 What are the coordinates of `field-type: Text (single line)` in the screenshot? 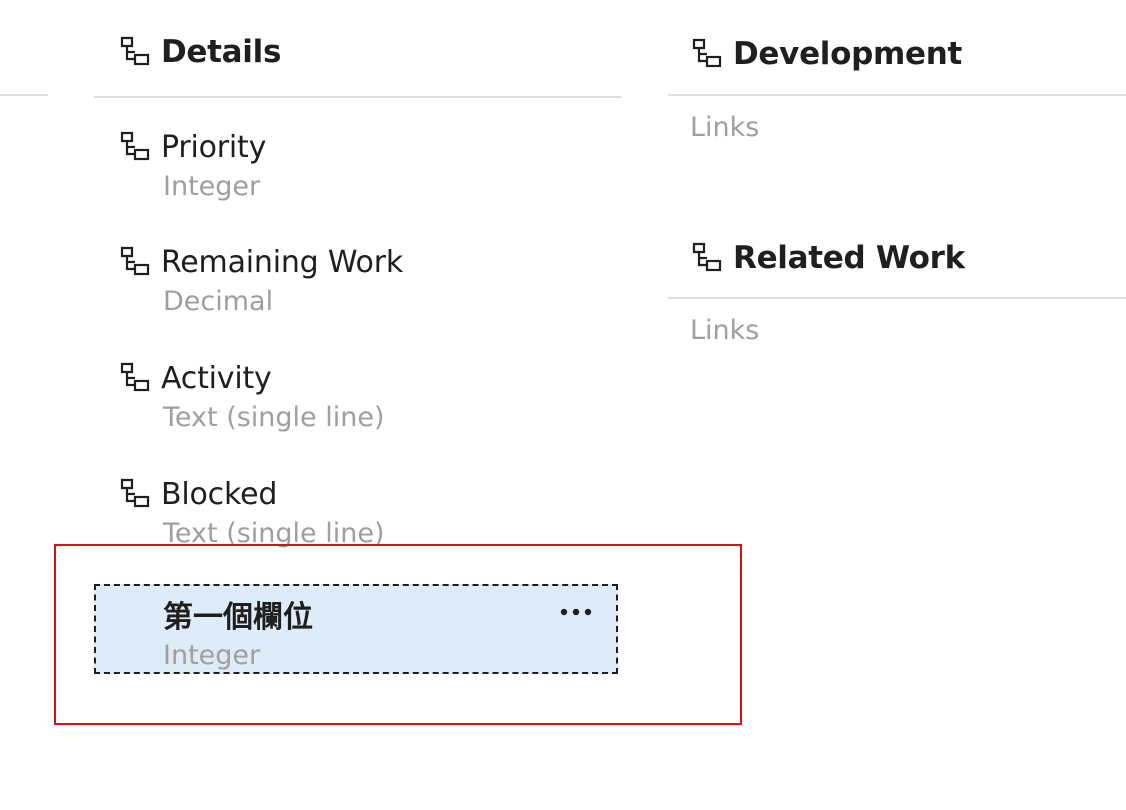 It's located at (274, 417).